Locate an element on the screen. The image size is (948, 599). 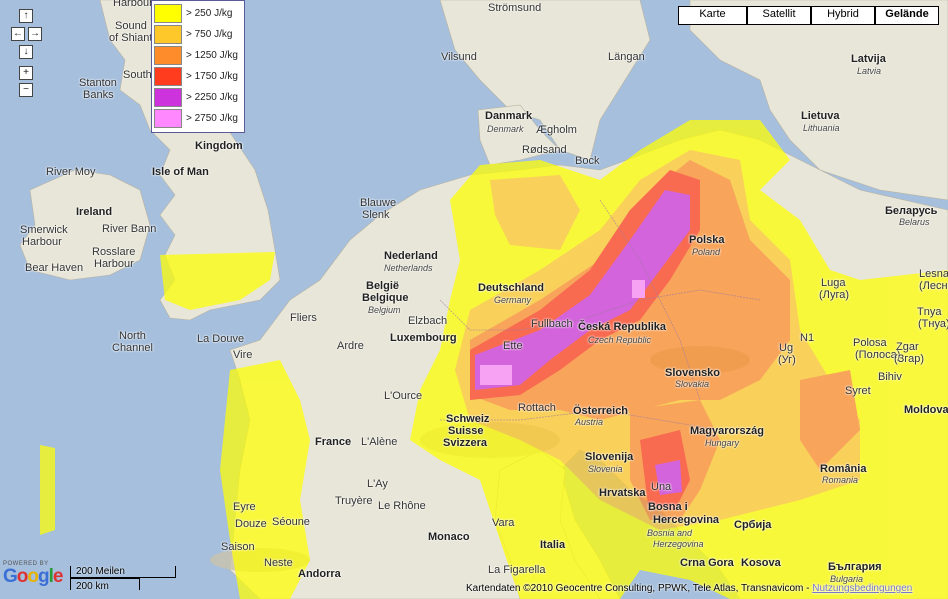
place-label: Blauwe is located at coordinates (378, 203).